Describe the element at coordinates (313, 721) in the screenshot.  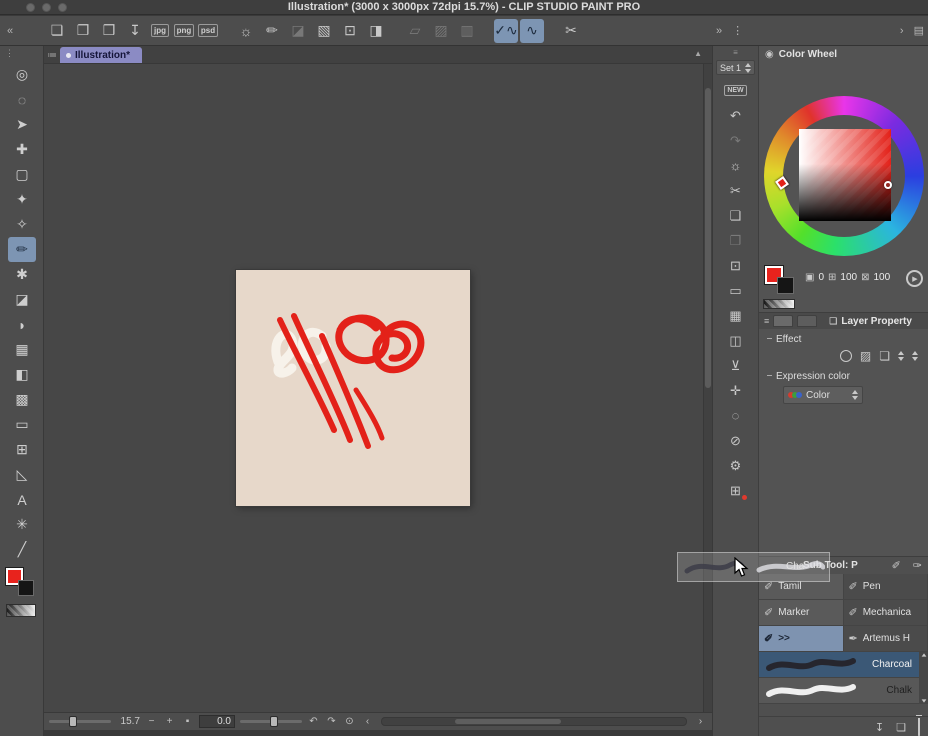
I see `rotate-left-button: ↶` at that location.